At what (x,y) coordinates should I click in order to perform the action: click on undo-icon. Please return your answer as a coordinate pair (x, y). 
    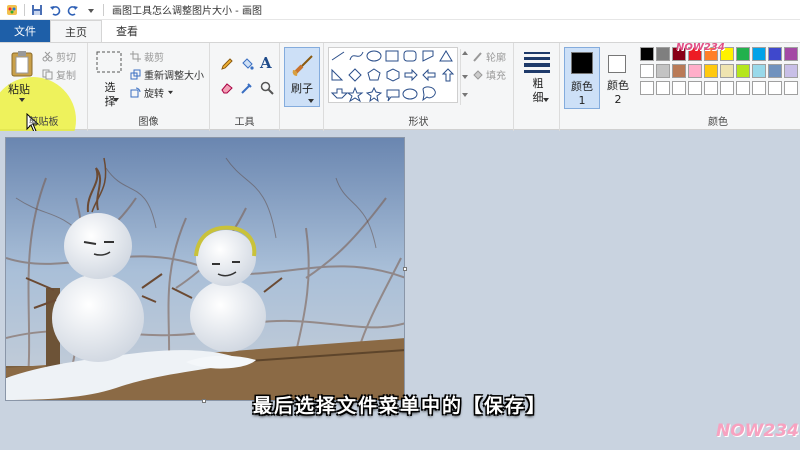
    Looking at the image, I should click on (55, 10).